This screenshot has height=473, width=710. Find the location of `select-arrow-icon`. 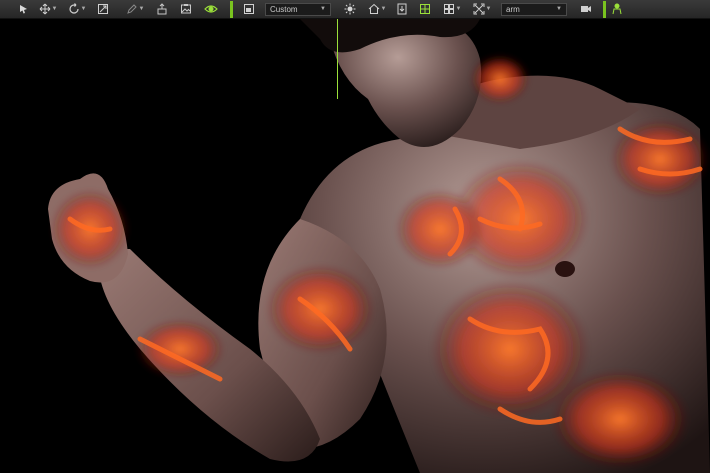

select-arrow-icon is located at coordinates (24, 9).